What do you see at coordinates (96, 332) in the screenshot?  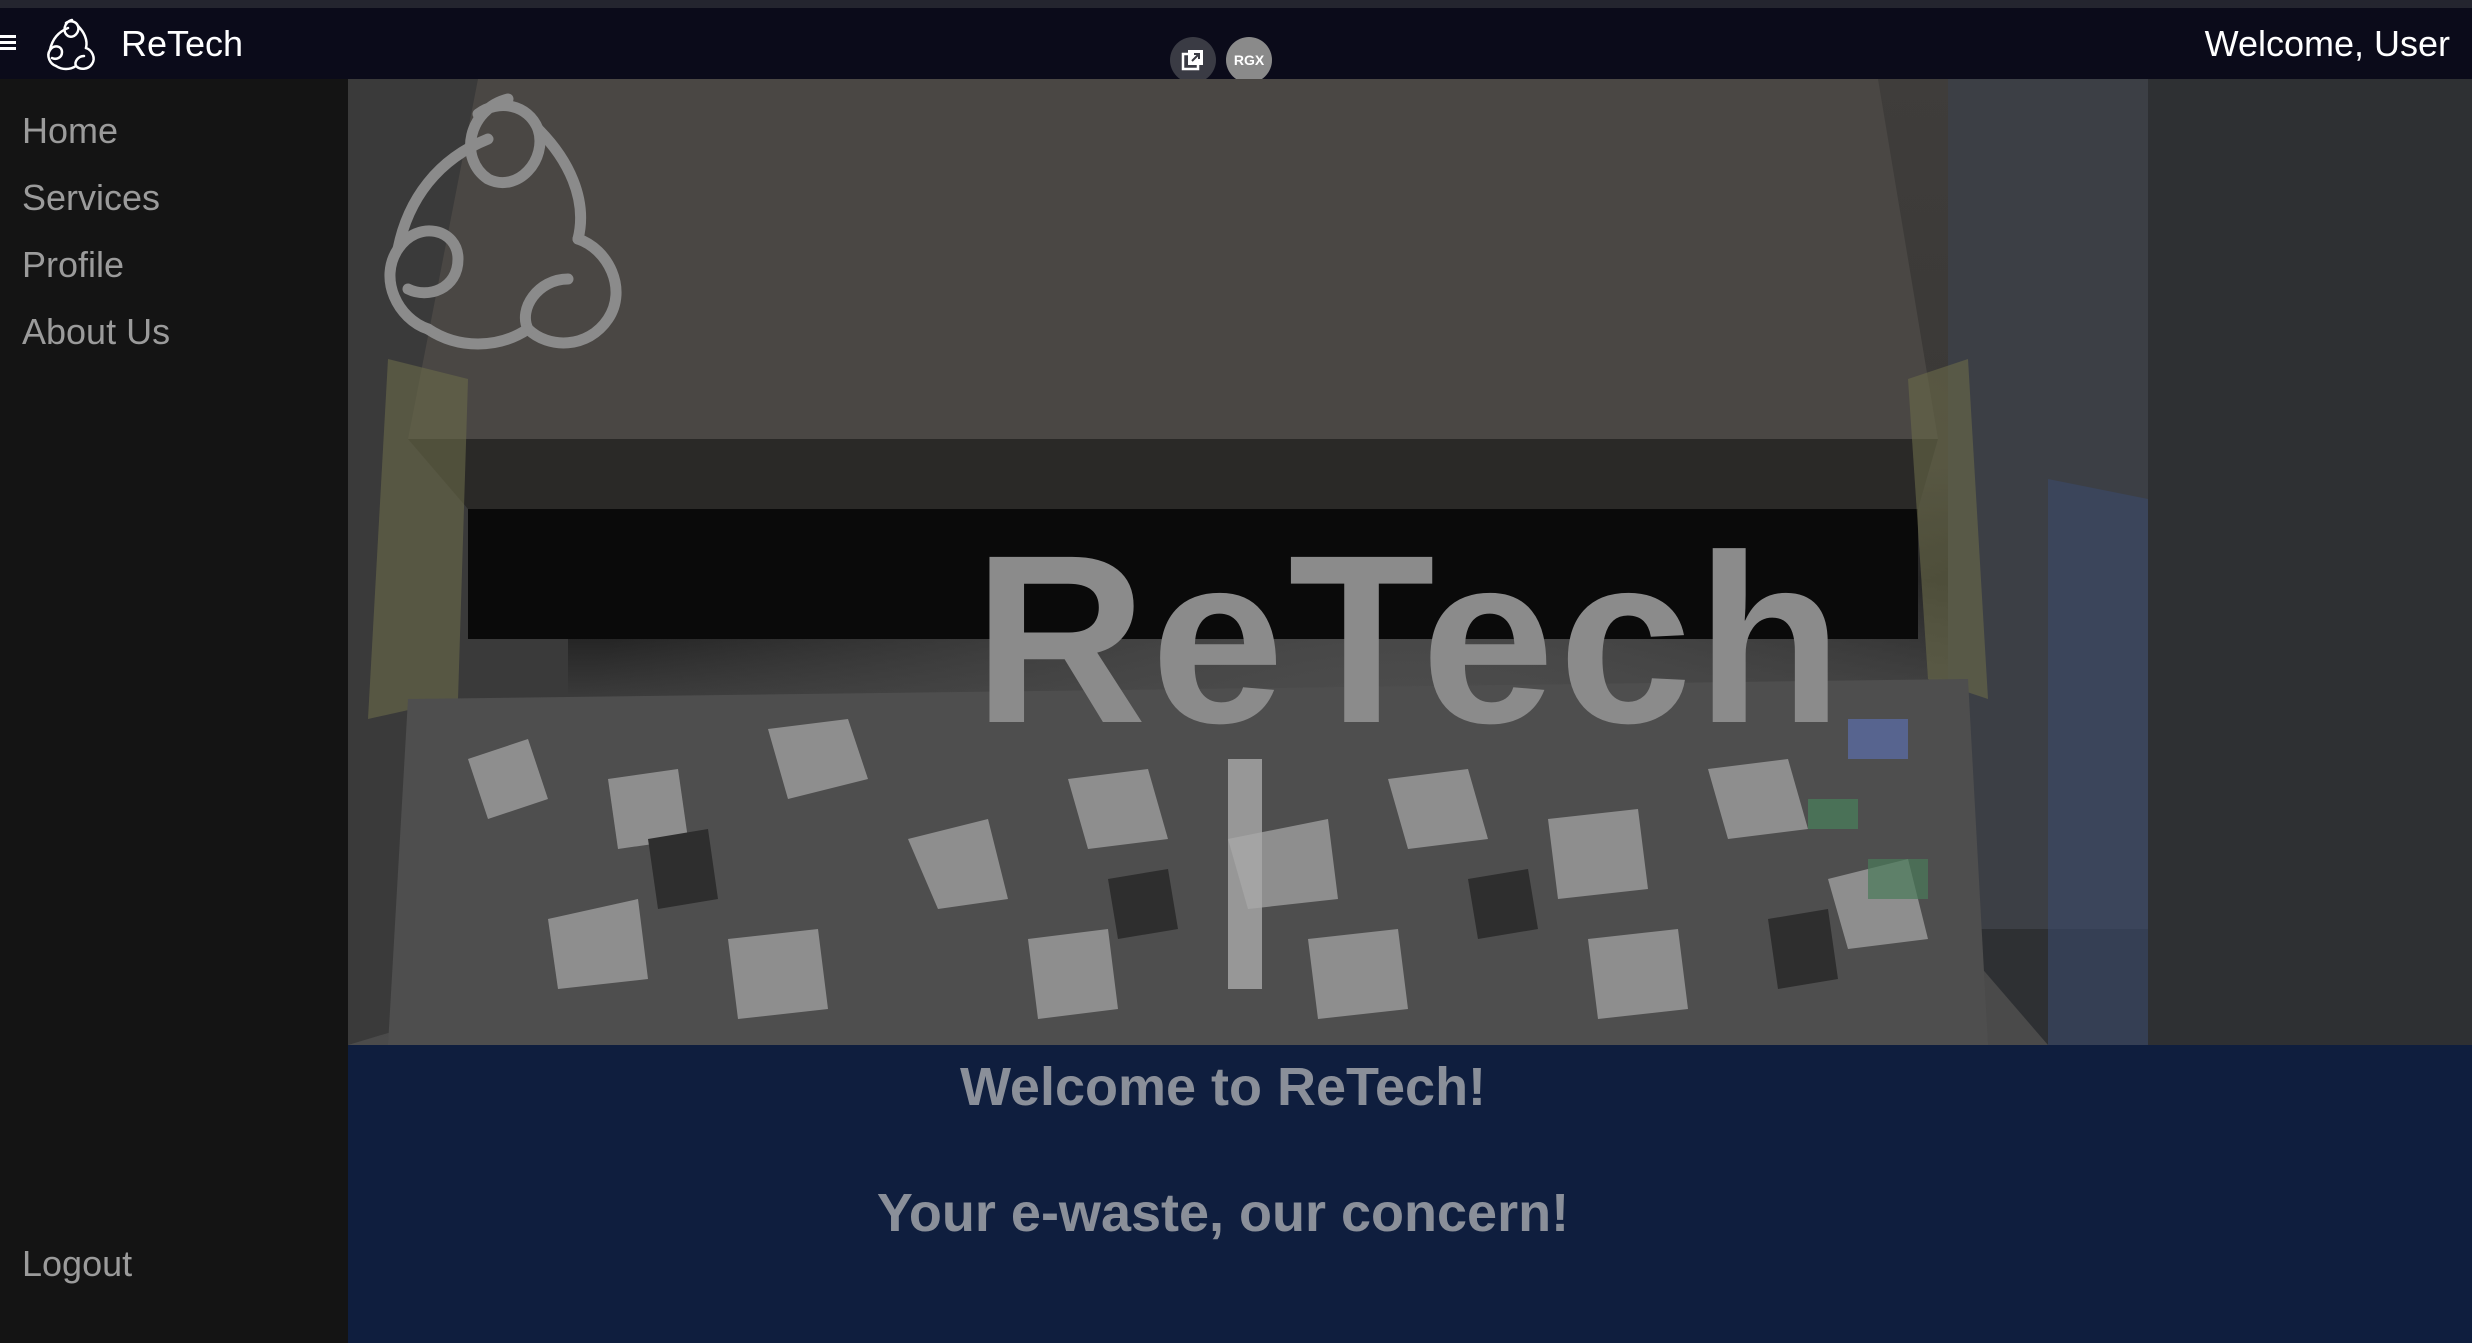 I see `sidebar-item-about-us: About Us` at bounding box center [96, 332].